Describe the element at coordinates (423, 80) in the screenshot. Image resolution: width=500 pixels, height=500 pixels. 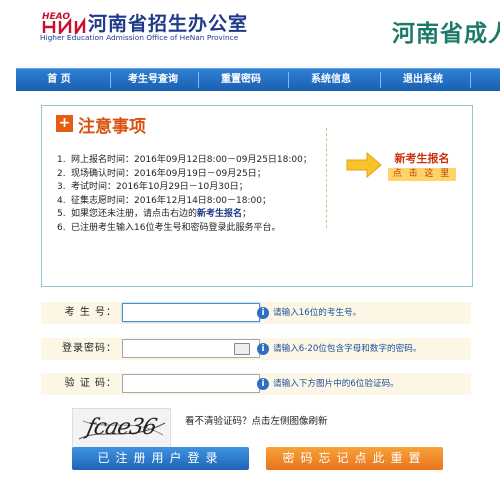
I see `nav-logout: 退出系统` at that location.